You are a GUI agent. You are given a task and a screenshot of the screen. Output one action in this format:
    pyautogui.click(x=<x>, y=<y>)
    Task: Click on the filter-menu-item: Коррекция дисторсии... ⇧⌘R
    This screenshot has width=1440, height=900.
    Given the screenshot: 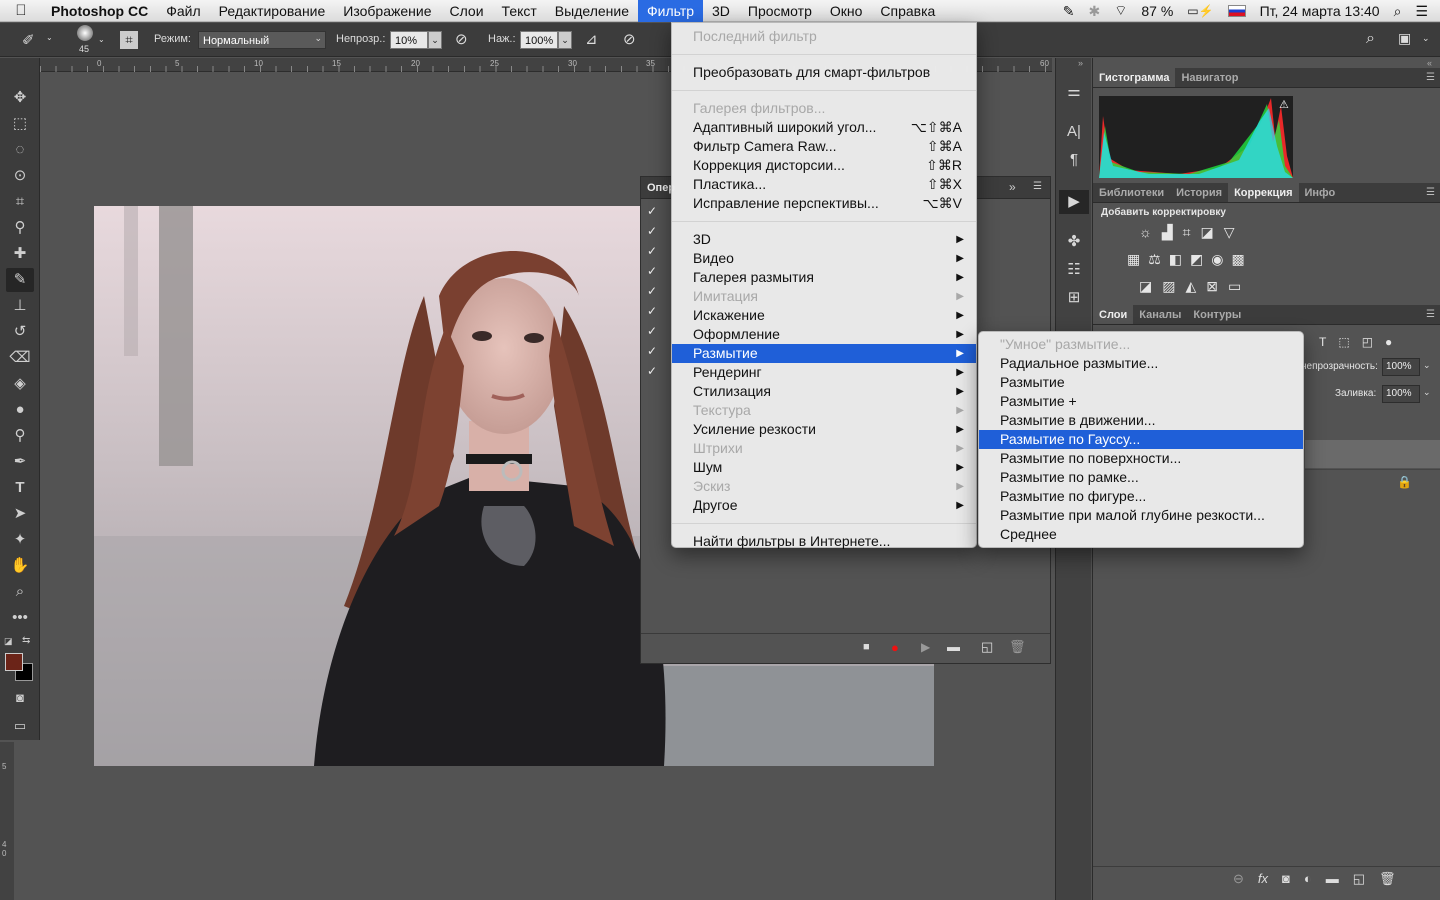 What is the action you would take?
    pyautogui.click(x=824, y=165)
    